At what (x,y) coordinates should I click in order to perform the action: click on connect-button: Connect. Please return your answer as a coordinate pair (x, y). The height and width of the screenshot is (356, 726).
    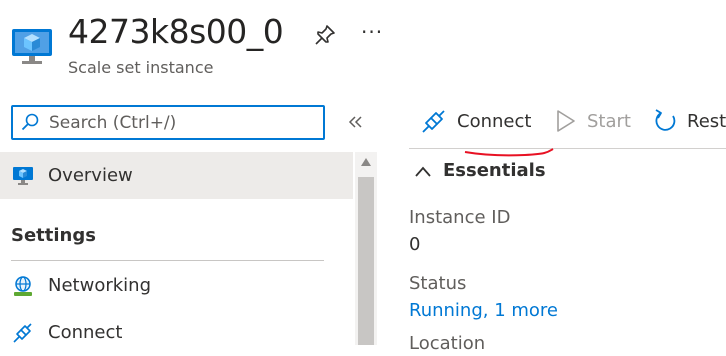
    Looking at the image, I should click on (477, 123).